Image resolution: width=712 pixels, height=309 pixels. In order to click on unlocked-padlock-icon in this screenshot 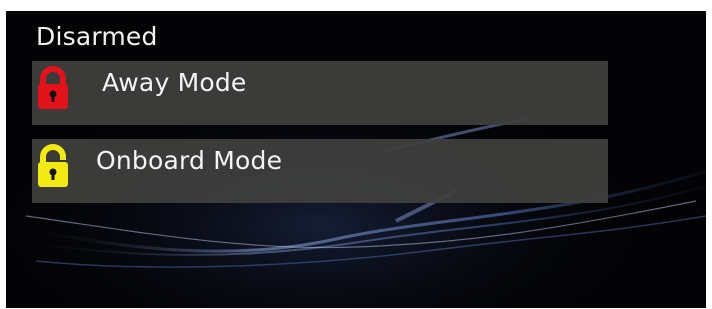, I will do `click(53, 165)`.